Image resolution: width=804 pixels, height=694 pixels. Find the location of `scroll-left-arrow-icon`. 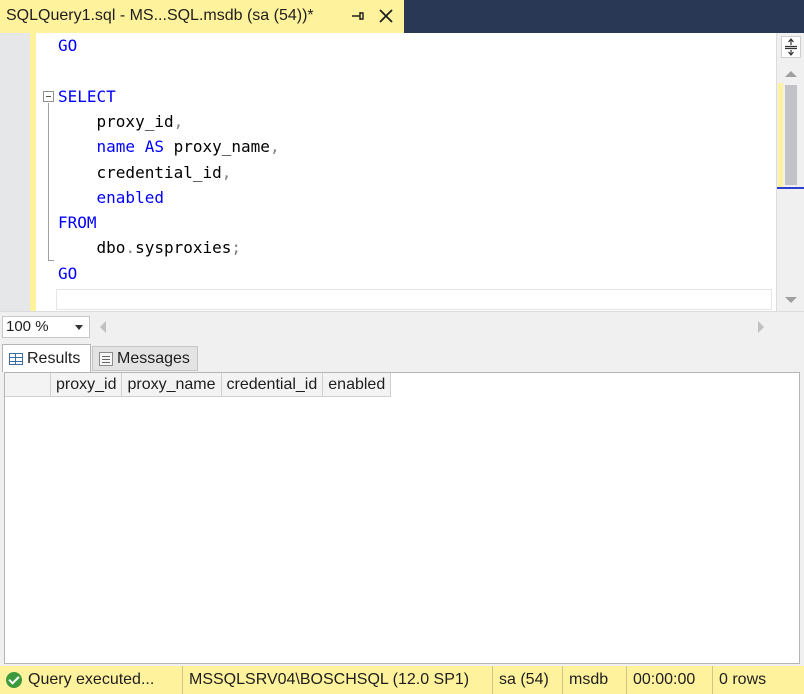

scroll-left-arrow-icon is located at coordinates (103, 327).